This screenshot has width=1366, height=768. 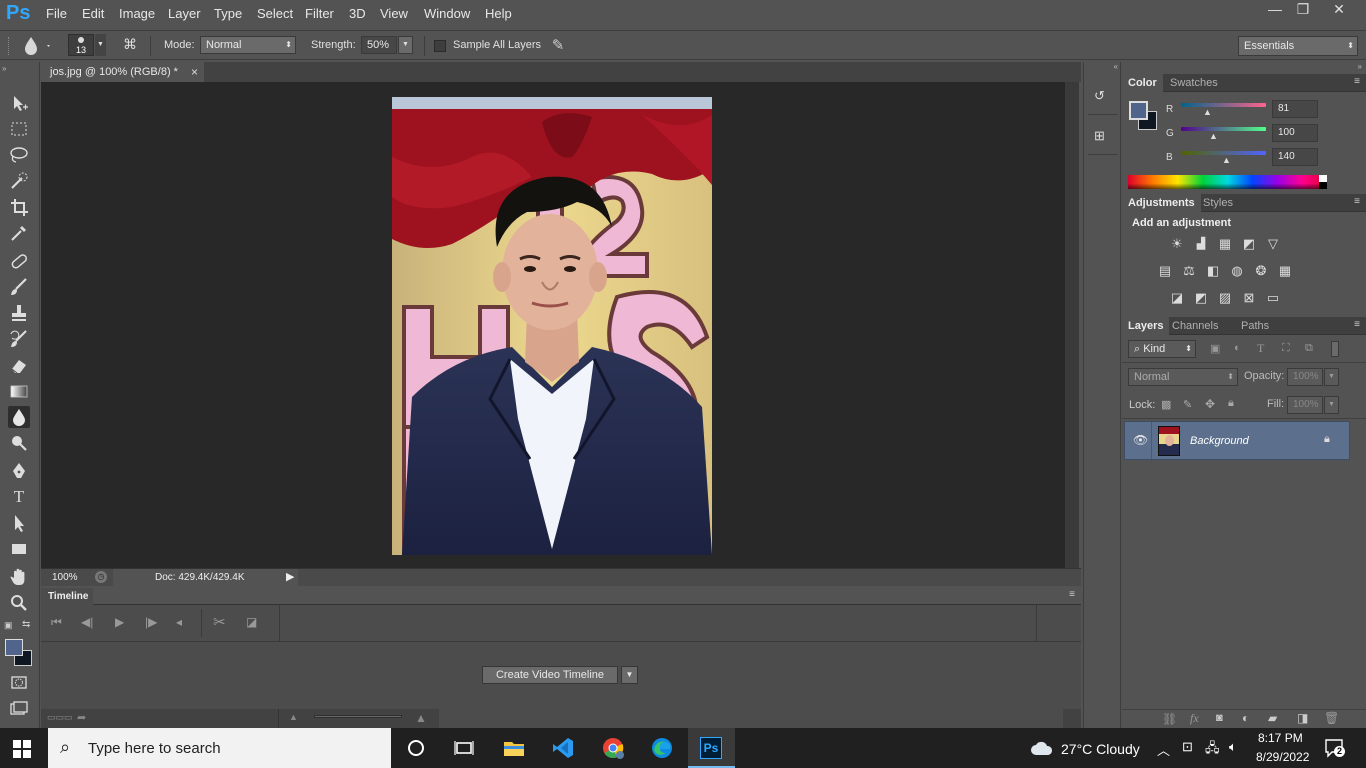 I want to click on quick-selection-tool-icon, so click(x=19, y=181).